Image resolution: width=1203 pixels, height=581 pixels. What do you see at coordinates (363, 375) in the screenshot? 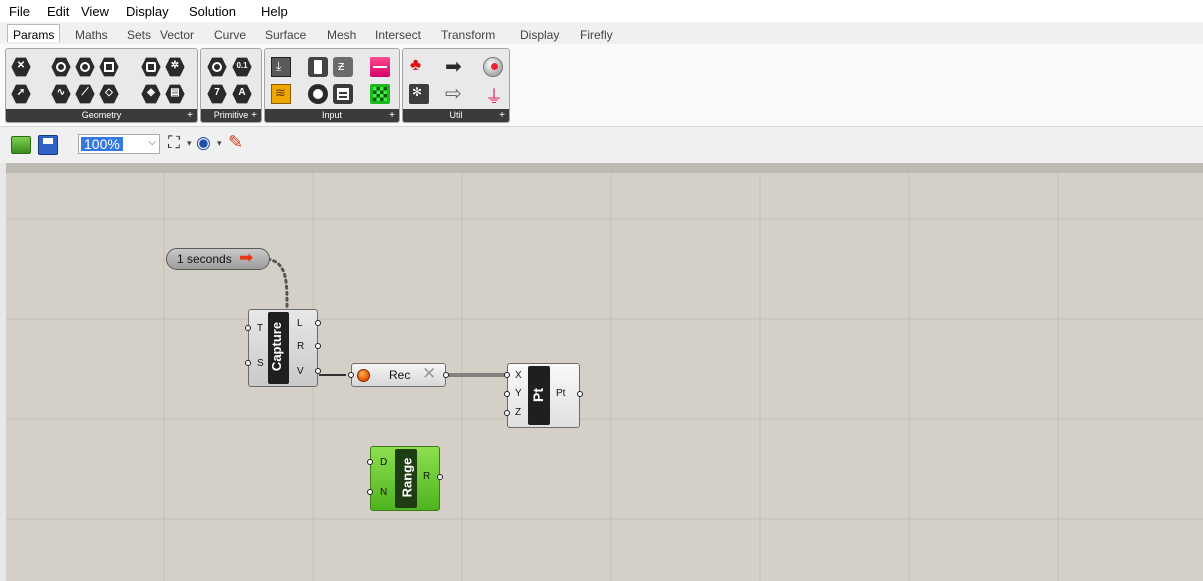
I see `record-icon` at bounding box center [363, 375].